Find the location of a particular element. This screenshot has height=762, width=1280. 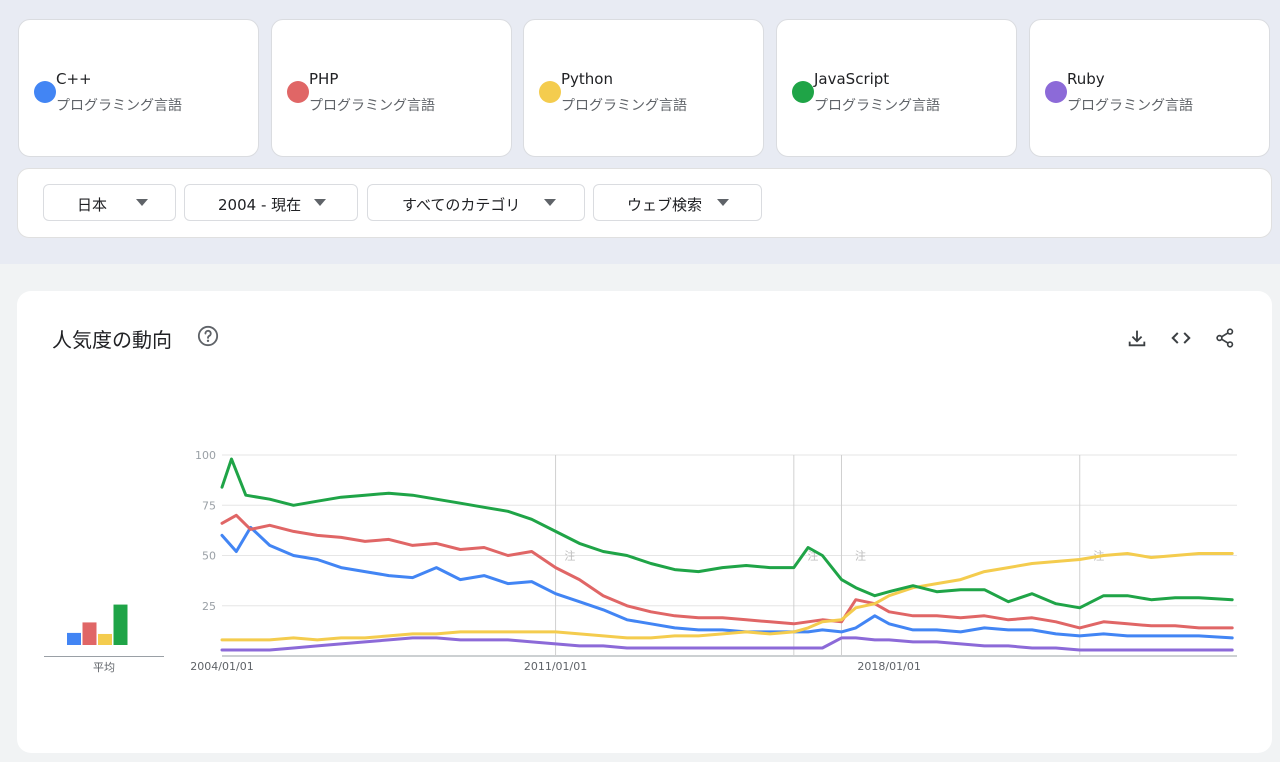

download-icon is located at coordinates (1137, 338).